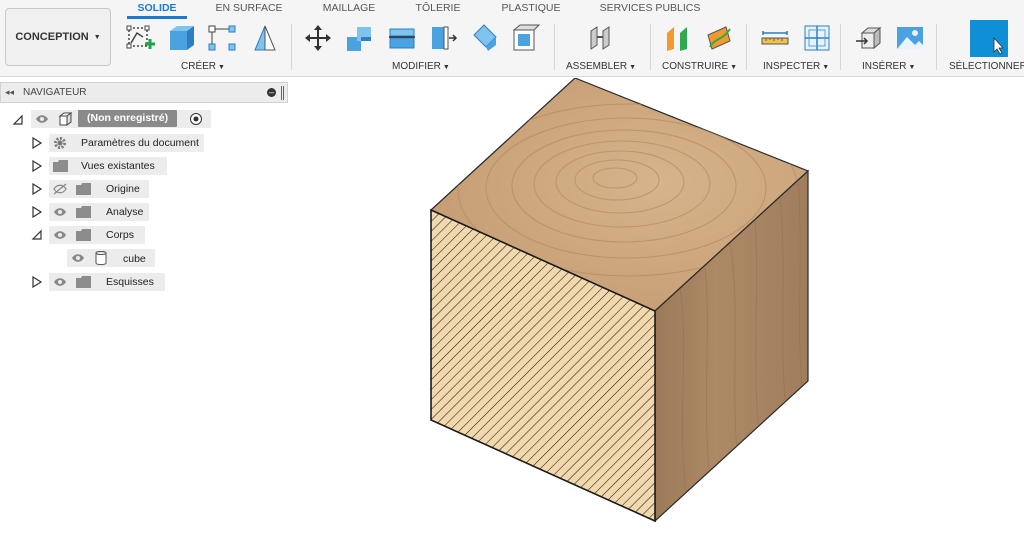 Image resolution: width=1024 pixels, height=539 pixels. What do you see at coordinates (531, 10) in the screenshot?
I see `tab-plastique: PLASTIQUE` at bounding box center [531, 10].